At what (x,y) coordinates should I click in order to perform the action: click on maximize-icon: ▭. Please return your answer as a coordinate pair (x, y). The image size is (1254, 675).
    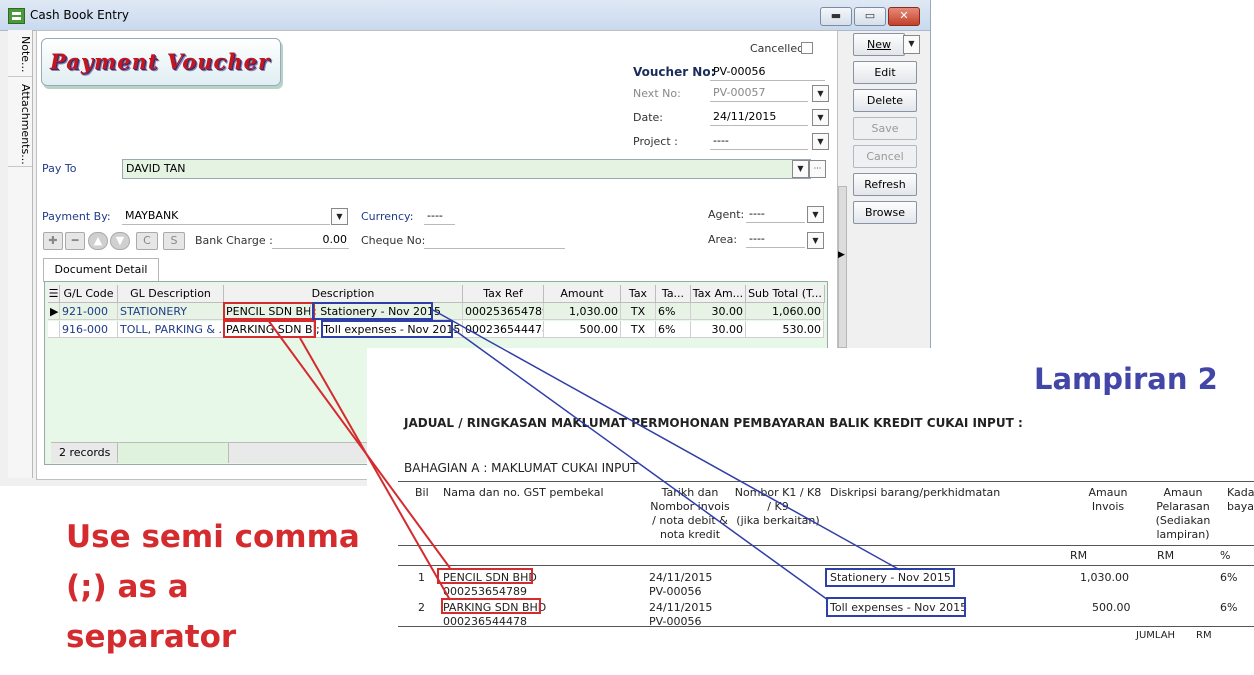
    Looking at the image, I should click on (870, 16).